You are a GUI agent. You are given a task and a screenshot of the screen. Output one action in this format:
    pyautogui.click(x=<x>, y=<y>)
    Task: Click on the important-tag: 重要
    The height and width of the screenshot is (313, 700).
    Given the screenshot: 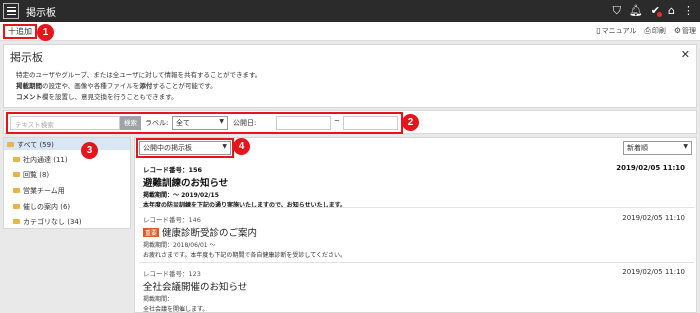 What is the action you would take?
    pyautogui.click(x=151, y=232)
    